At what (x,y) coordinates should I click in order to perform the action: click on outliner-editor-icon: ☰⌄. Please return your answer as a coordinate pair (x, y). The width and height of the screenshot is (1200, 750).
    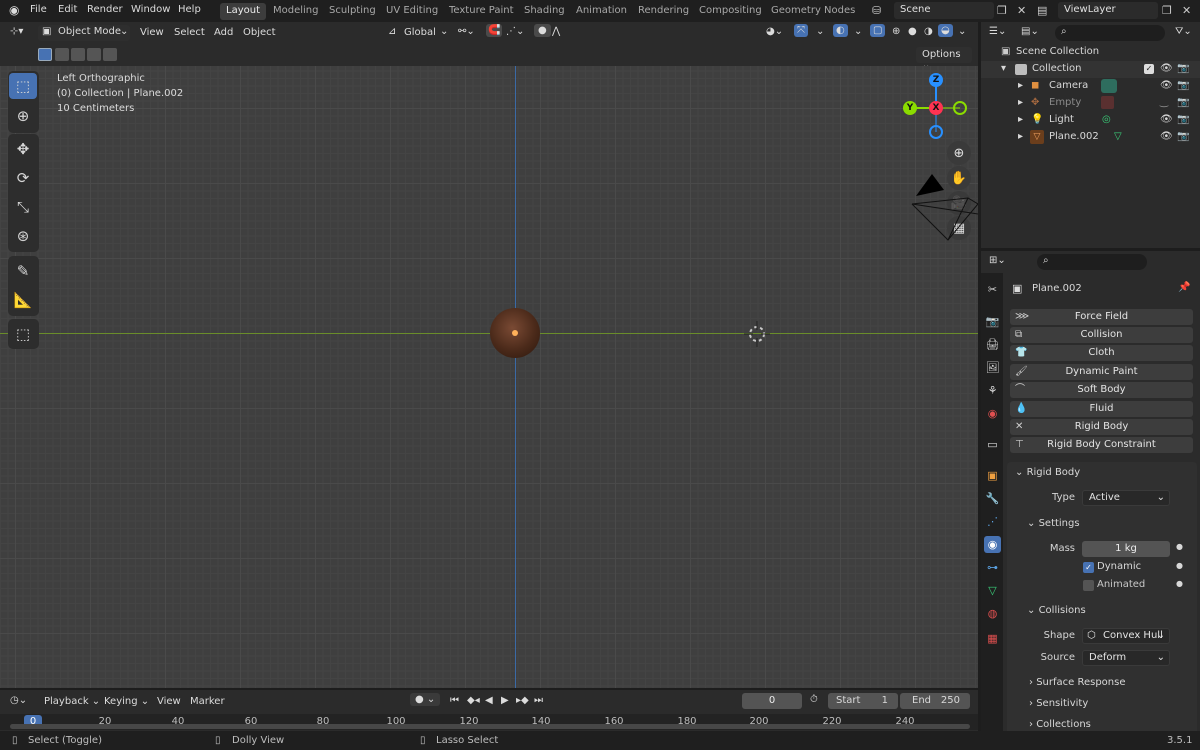
    Looking at the image, I should click on (997, 31).